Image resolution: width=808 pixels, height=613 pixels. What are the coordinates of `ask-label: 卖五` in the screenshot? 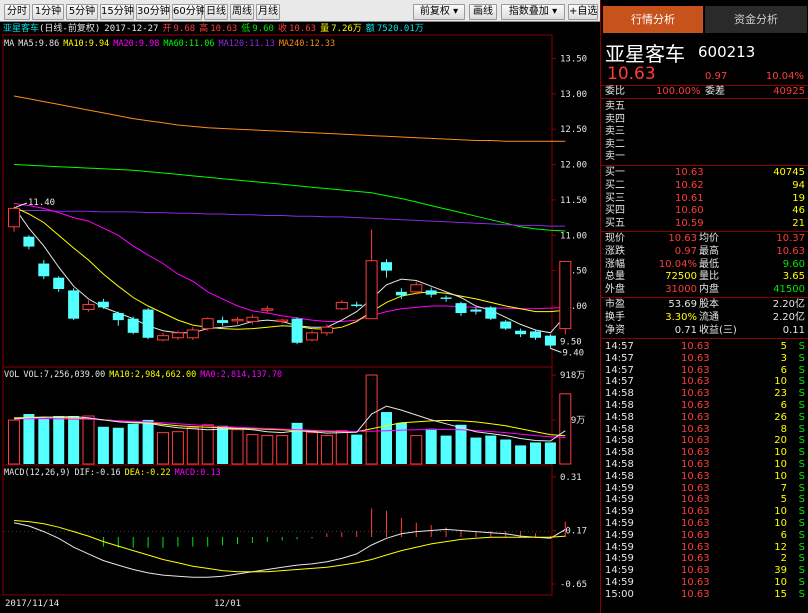 It's located at (615, 106).